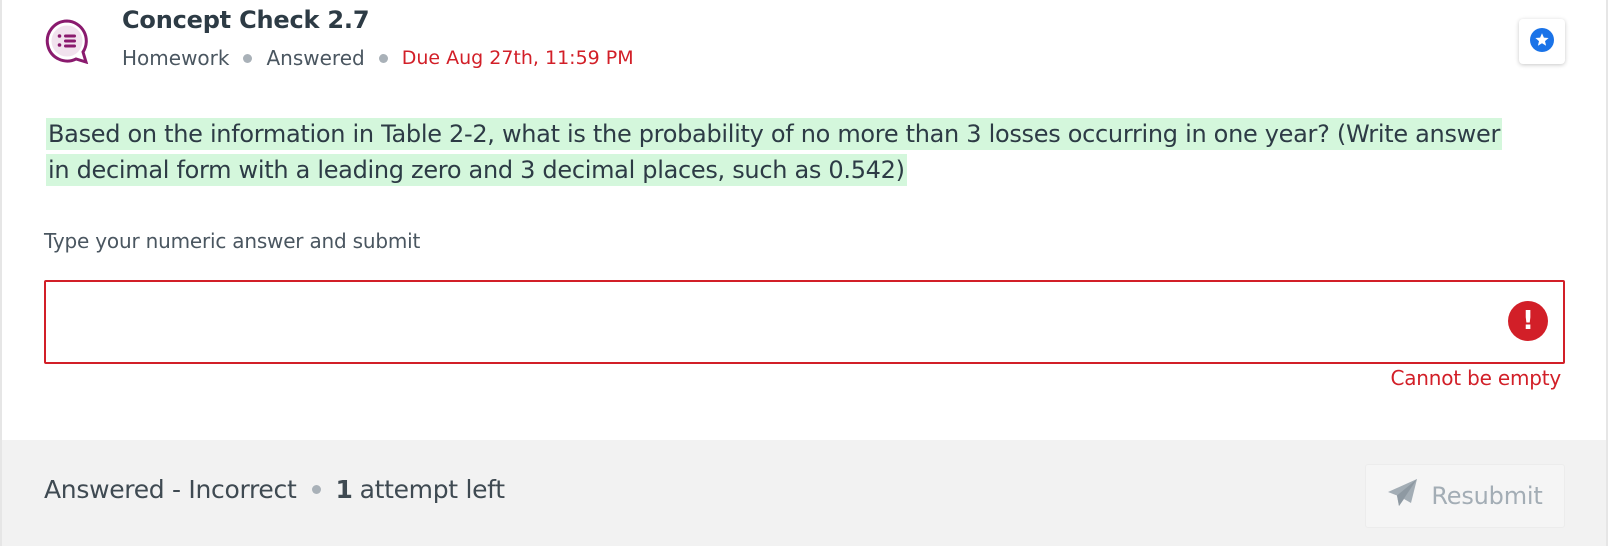 Image resolution: width=1608 pixels, height=546 pixels. I want to click on assignment-title: Concept Check 2.7, so click(246, 20).